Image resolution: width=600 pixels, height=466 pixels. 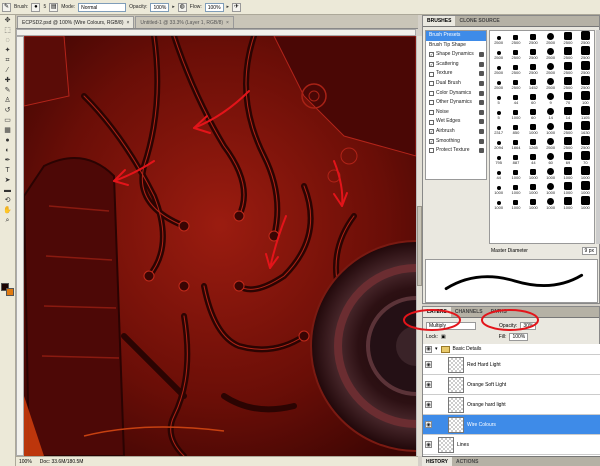 What do you see at coordinates (7, 120) in the screenshot?
I see `eraser-icon: ▭` at bounding box center [7, 120].